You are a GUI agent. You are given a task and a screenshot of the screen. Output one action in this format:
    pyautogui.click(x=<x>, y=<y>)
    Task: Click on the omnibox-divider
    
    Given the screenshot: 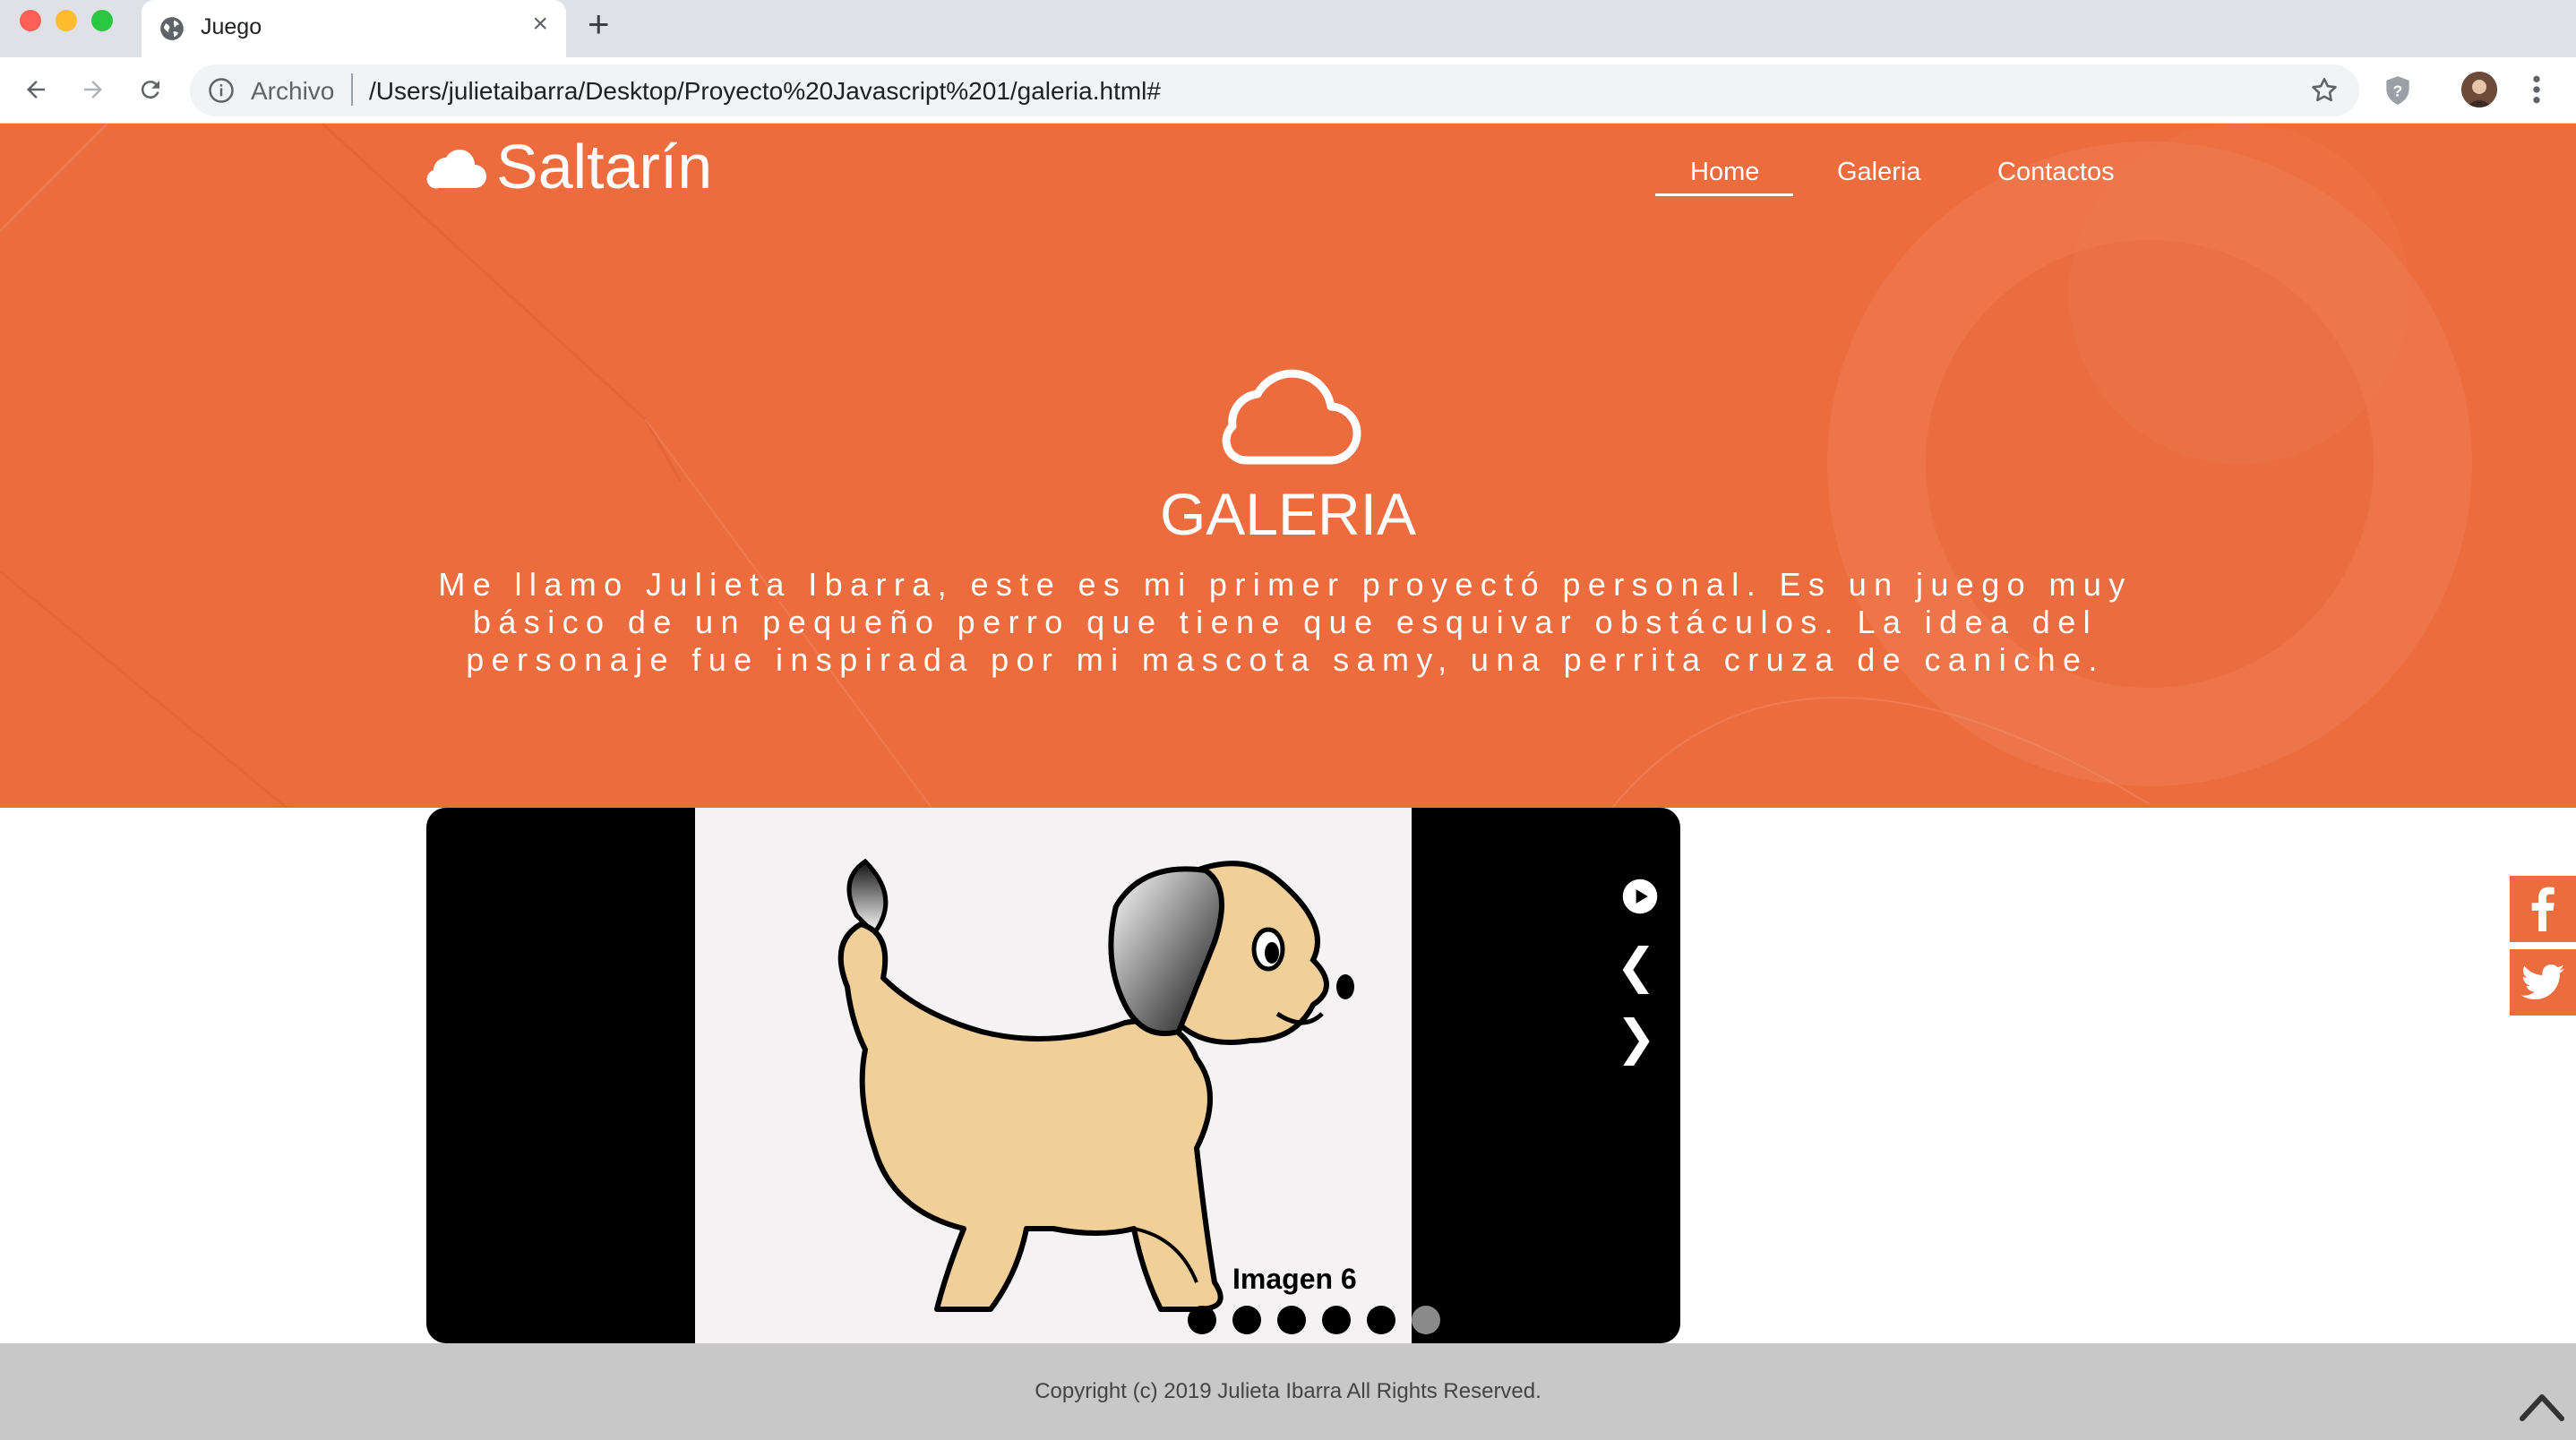 What is the action you would take?
    pyautogui.click(x=352, y=89)
    